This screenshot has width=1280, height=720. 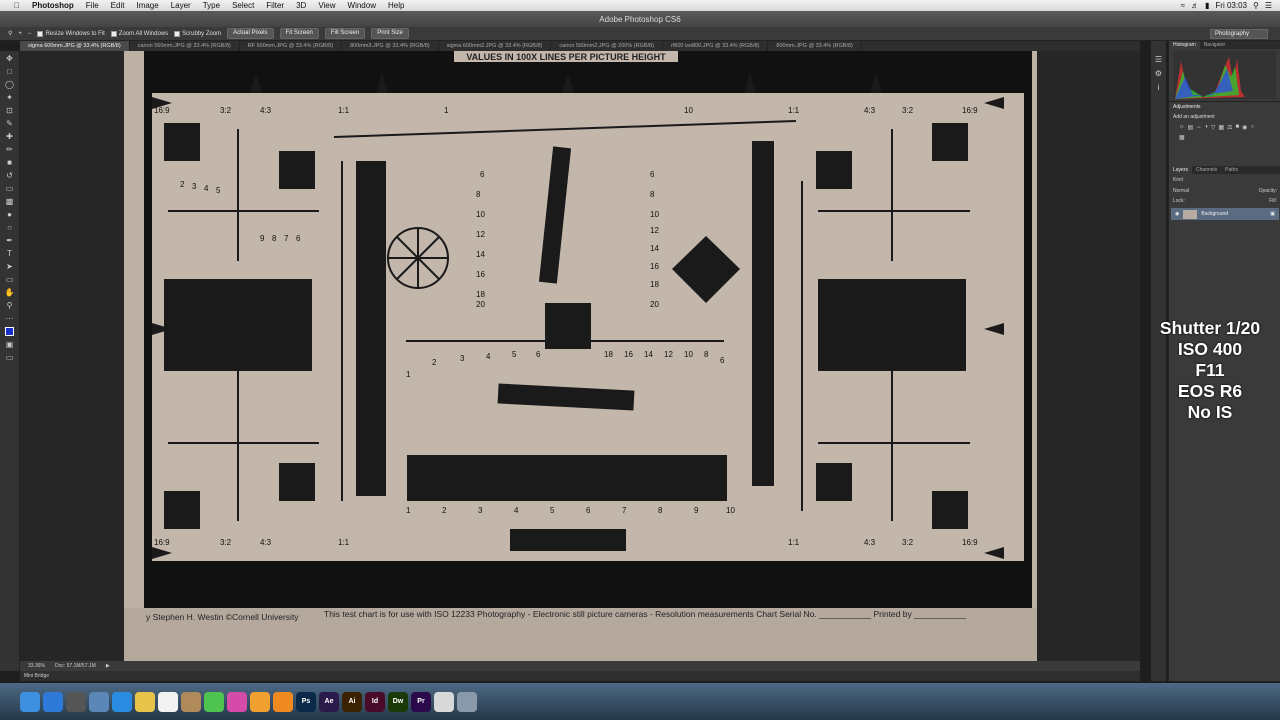 What do you see at coordinates (1184, 45) in the screenshot?
I see `tab-histogram: Histogram` at bounding box center [1184, 45].